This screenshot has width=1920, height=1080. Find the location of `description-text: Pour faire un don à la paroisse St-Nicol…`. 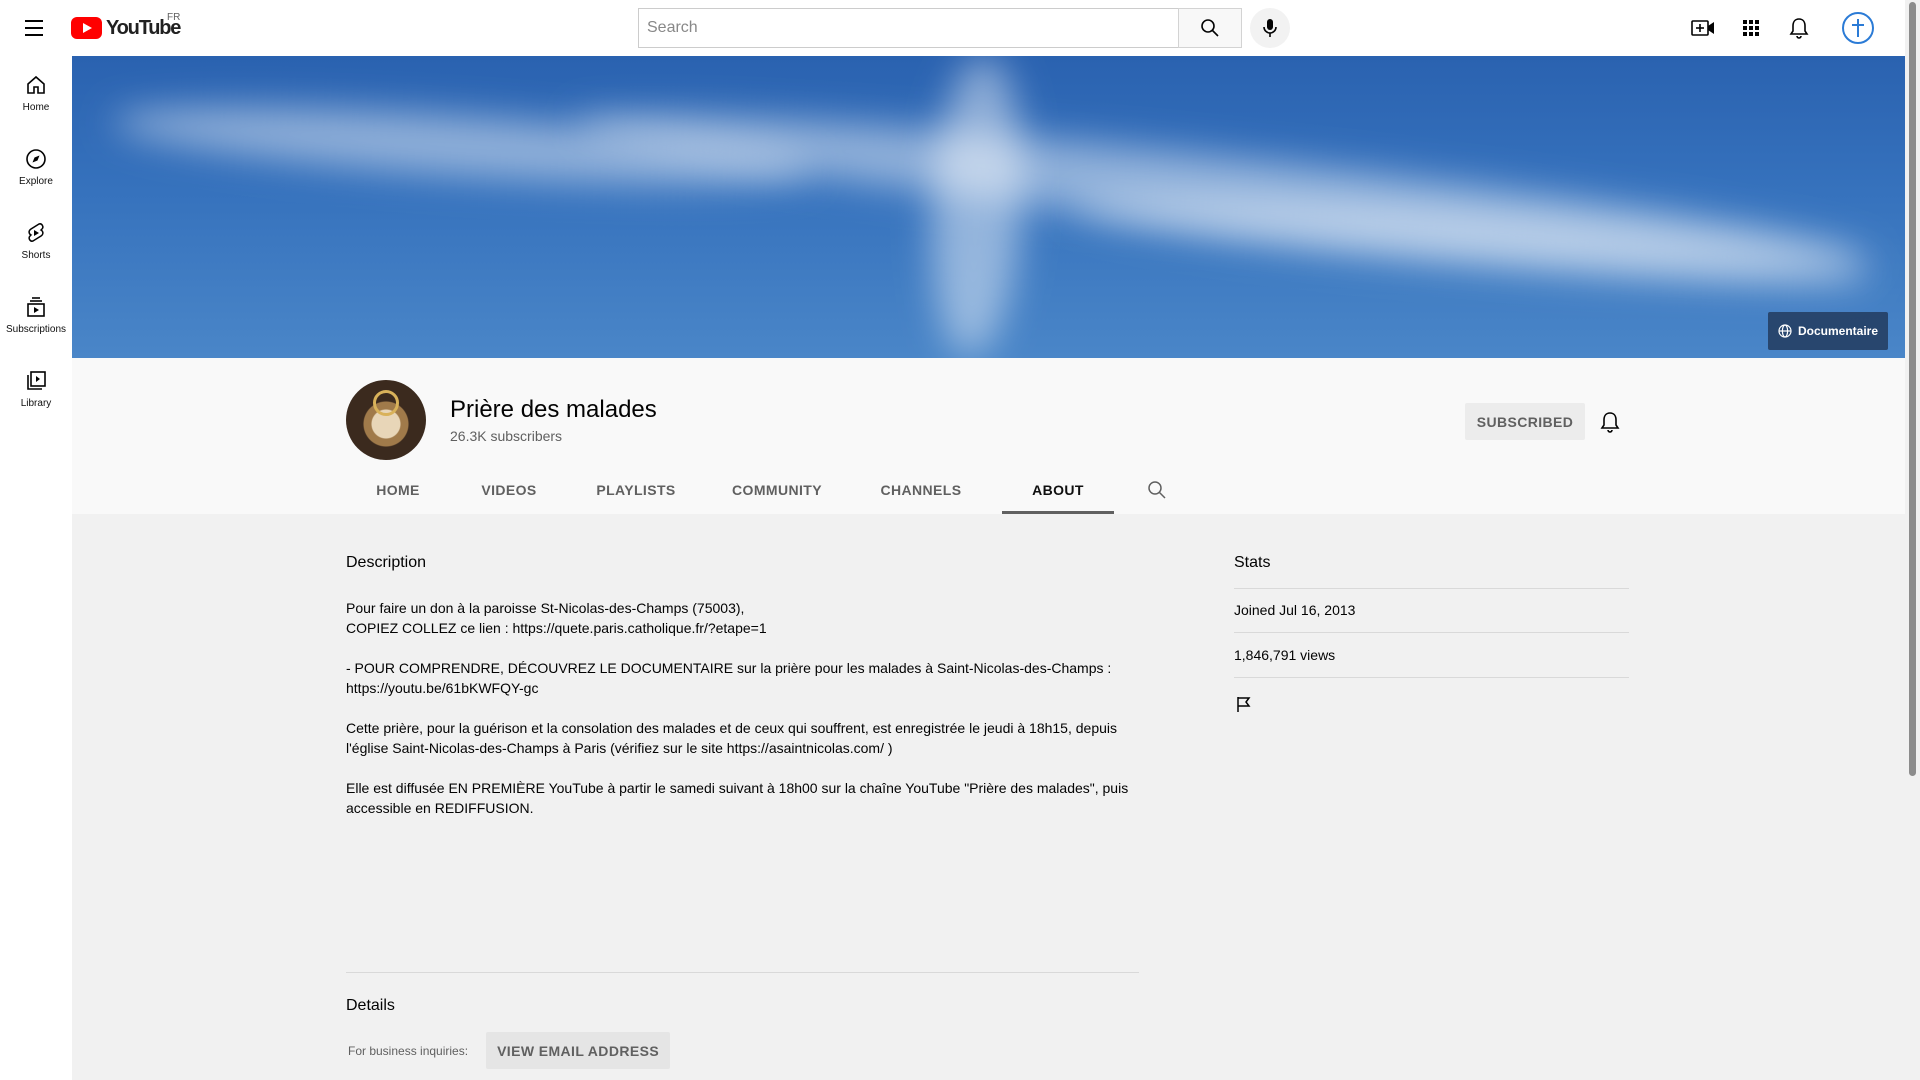

description-text: Pour faire un don à la paroisse St-Nicol… is located at coordinates (737, 708).